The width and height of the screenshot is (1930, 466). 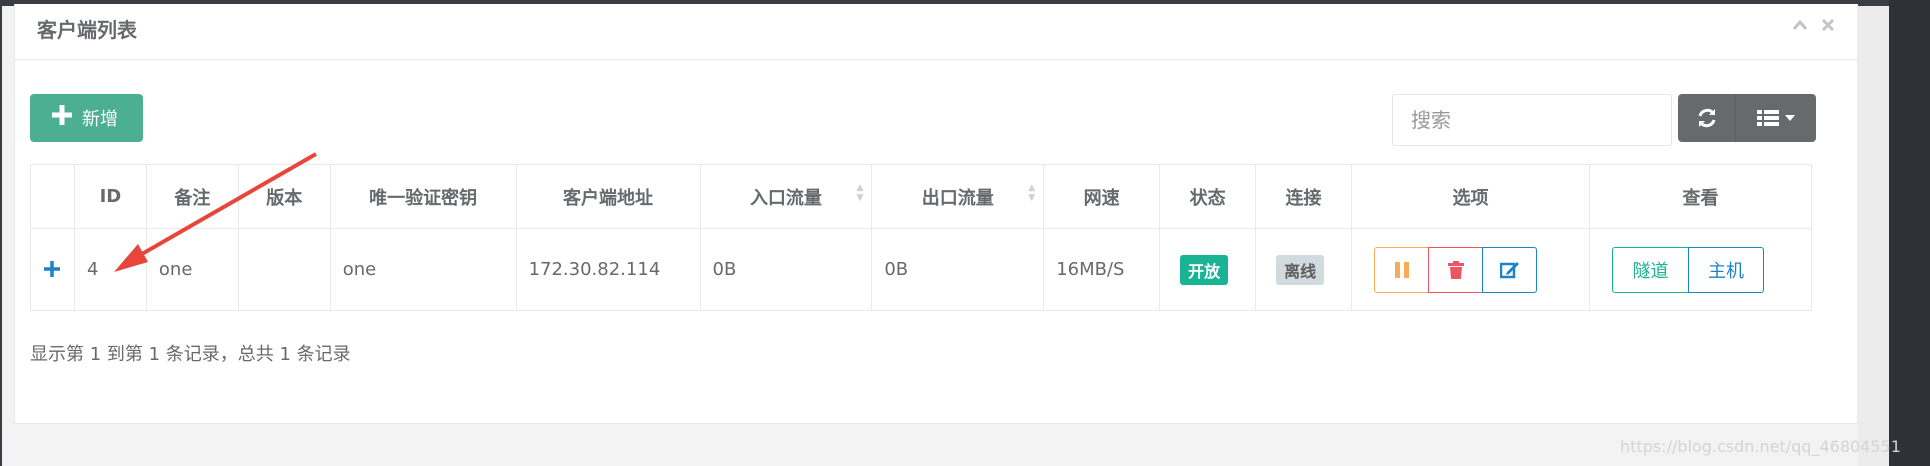 I want to click on refresh-button, so click(x=1707, y=118).